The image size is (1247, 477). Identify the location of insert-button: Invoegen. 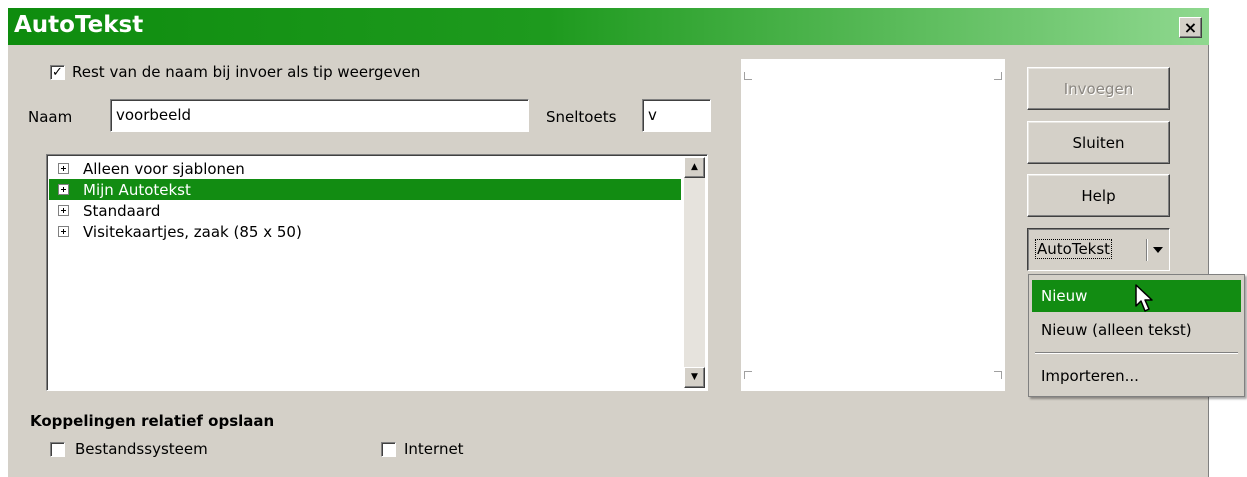
(1098, 88).